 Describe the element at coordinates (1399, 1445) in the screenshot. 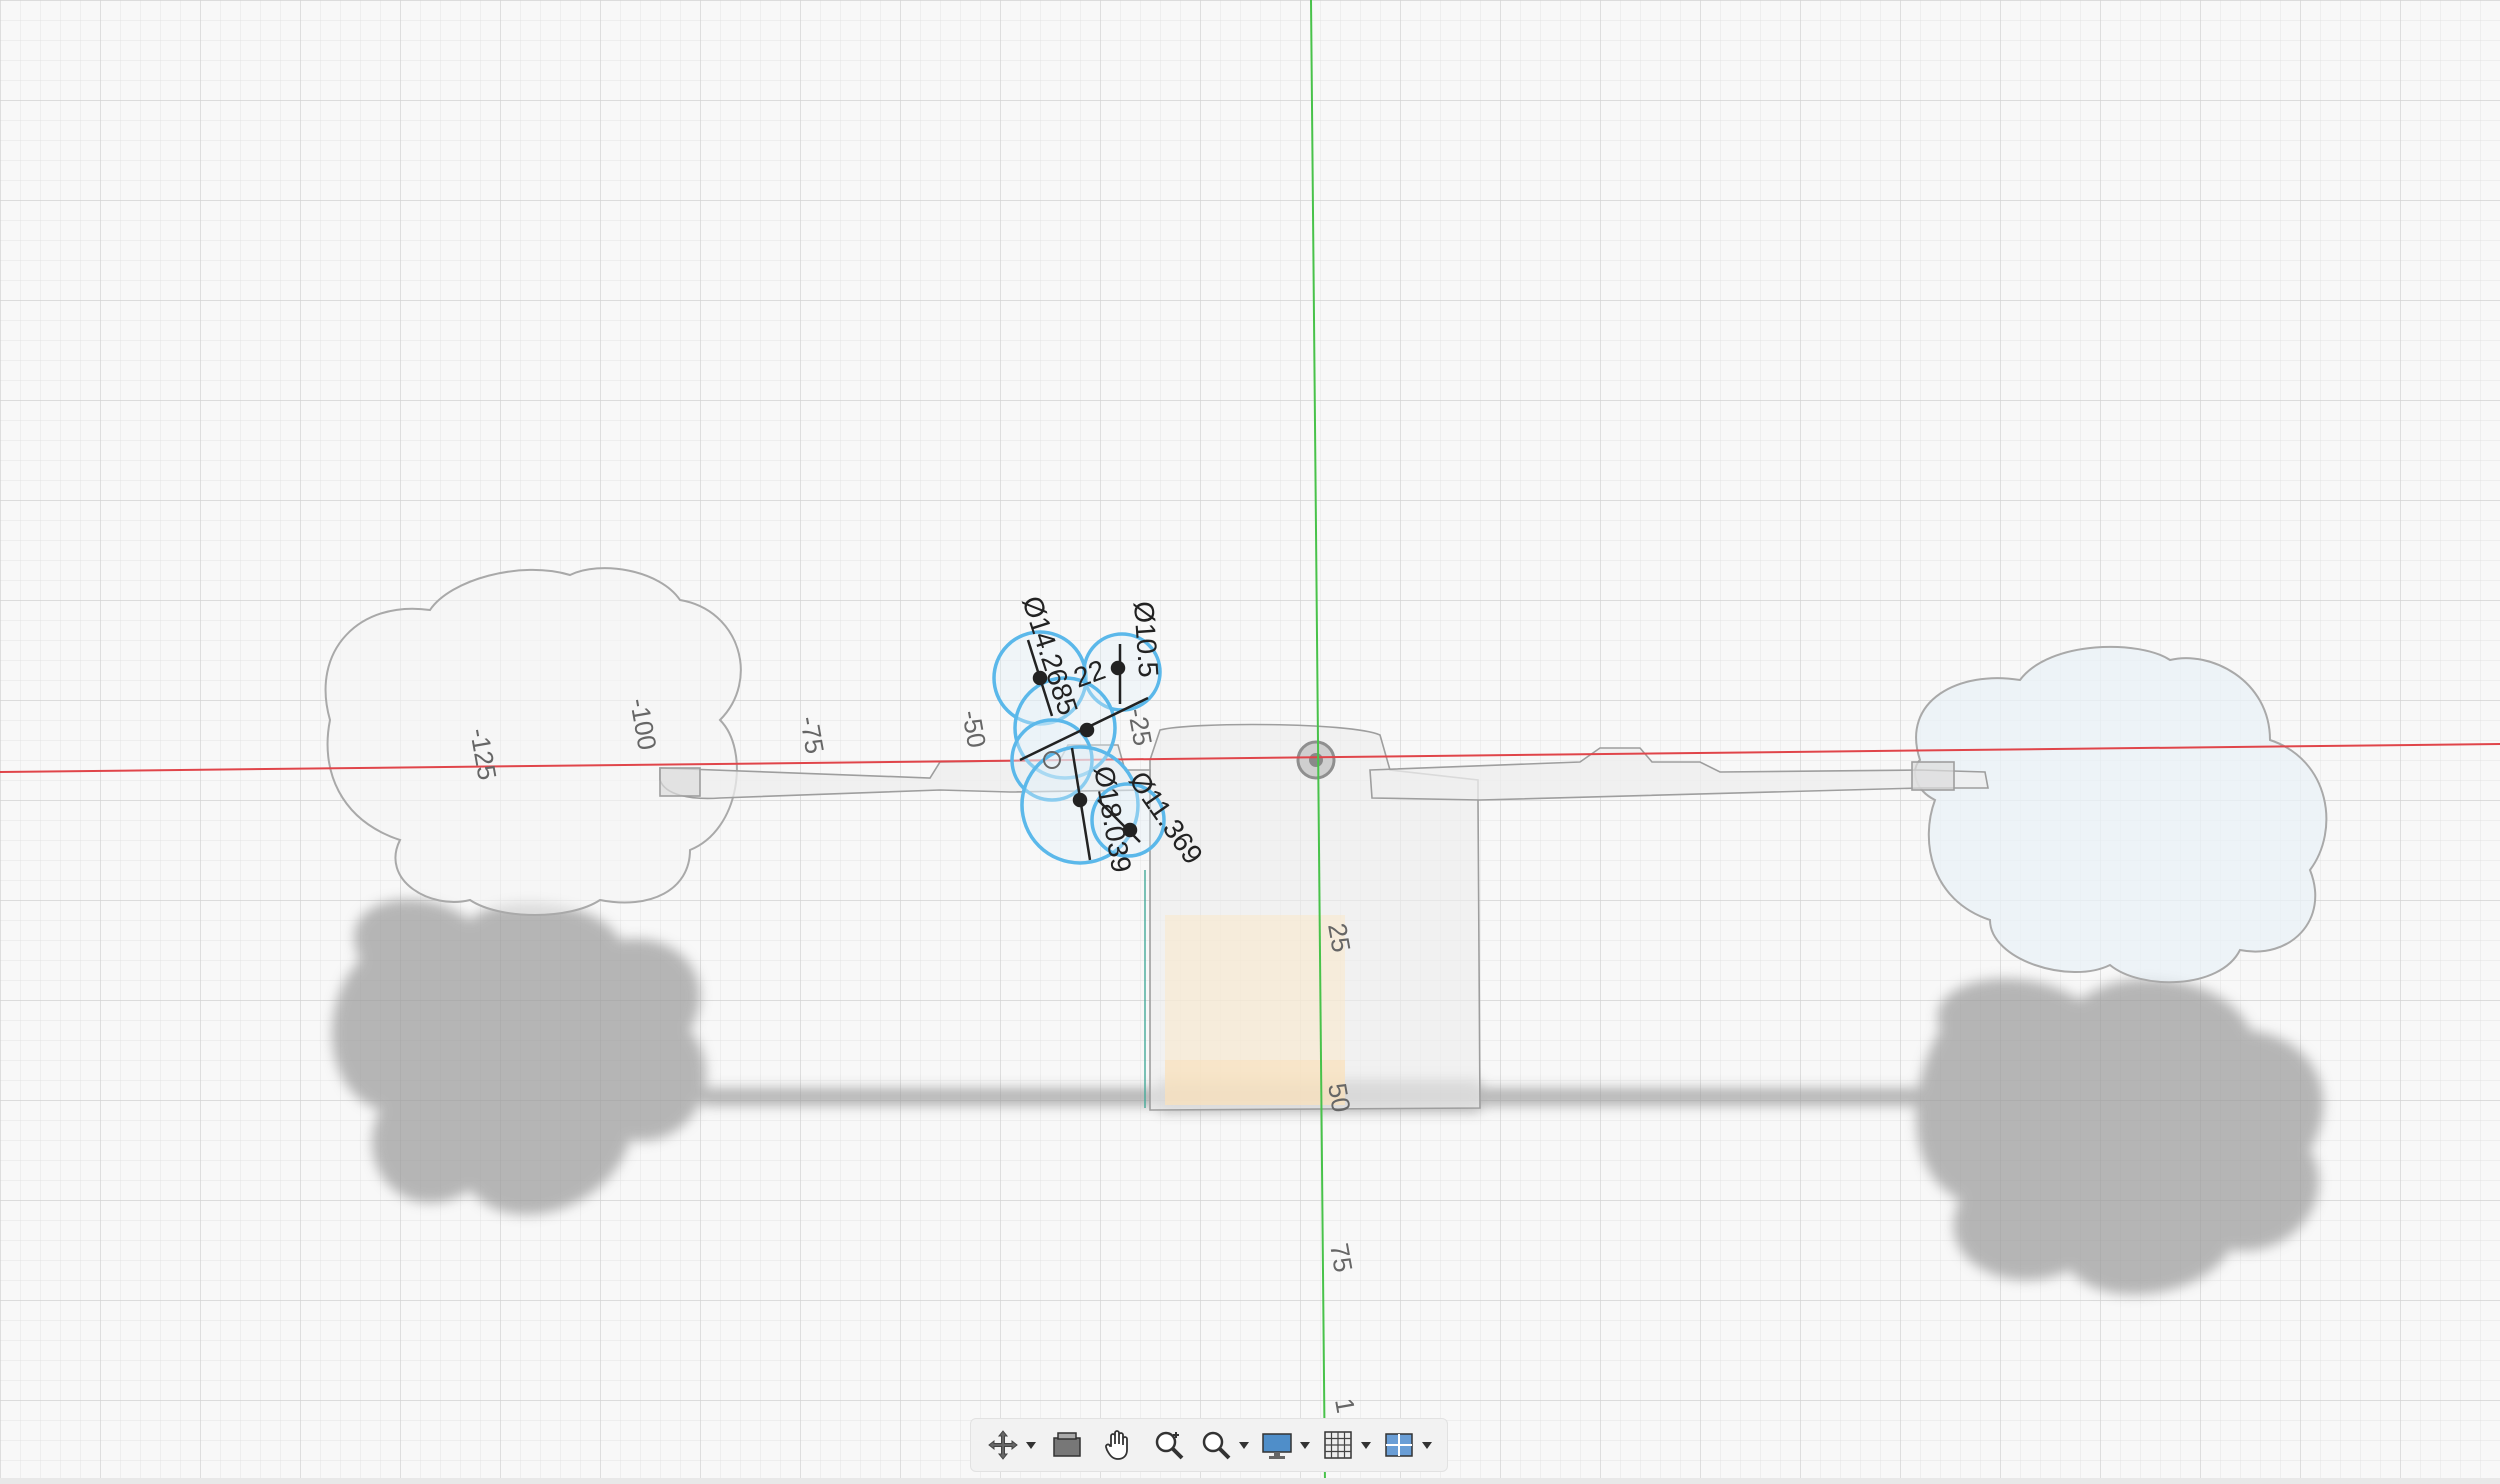

I see `viewports-icon` at that location.